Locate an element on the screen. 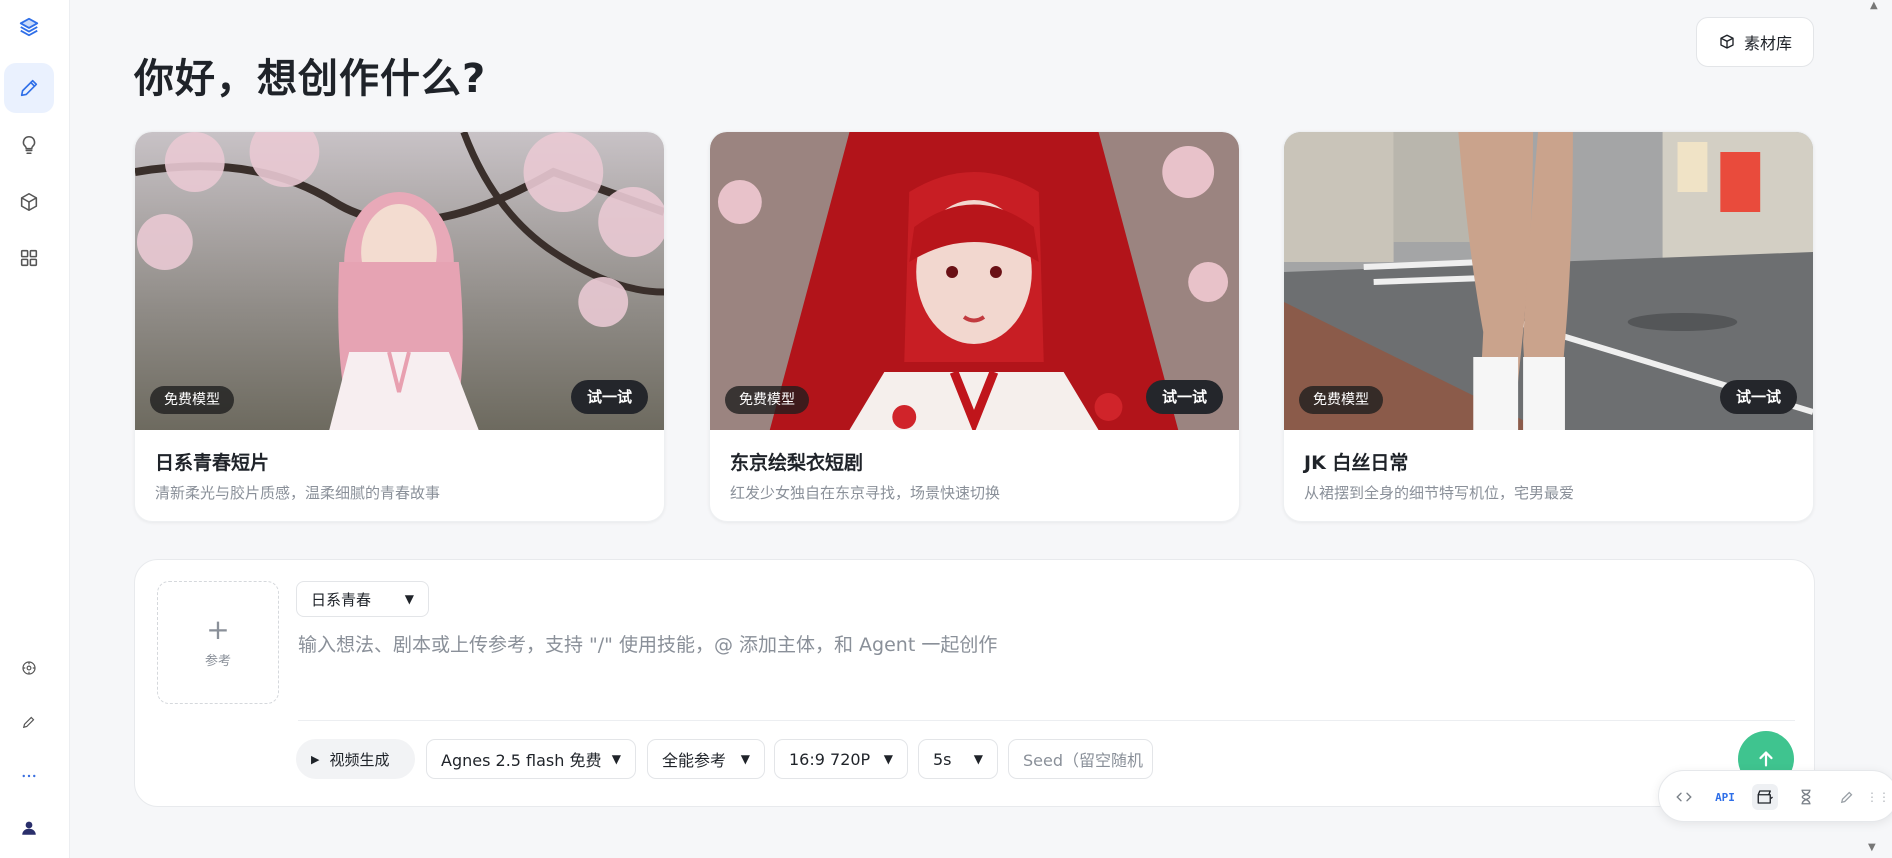  user-avatar-icon is located at coordinates (29, 828).